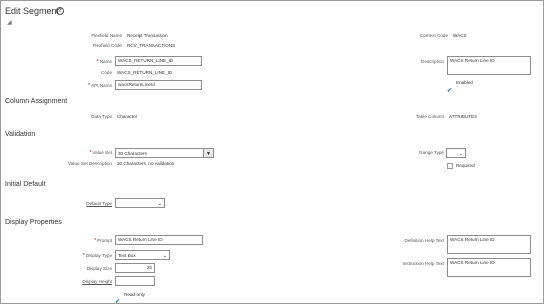  Describe the element at coordinates (104, 62) in the screenshot. I see `name-label: *Name` at that location.